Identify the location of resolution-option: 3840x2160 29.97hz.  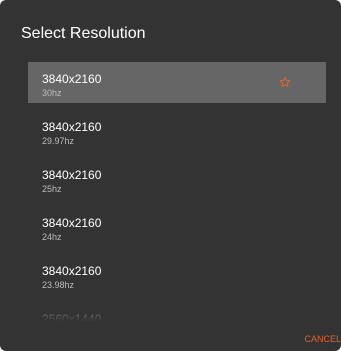
(184, 130).